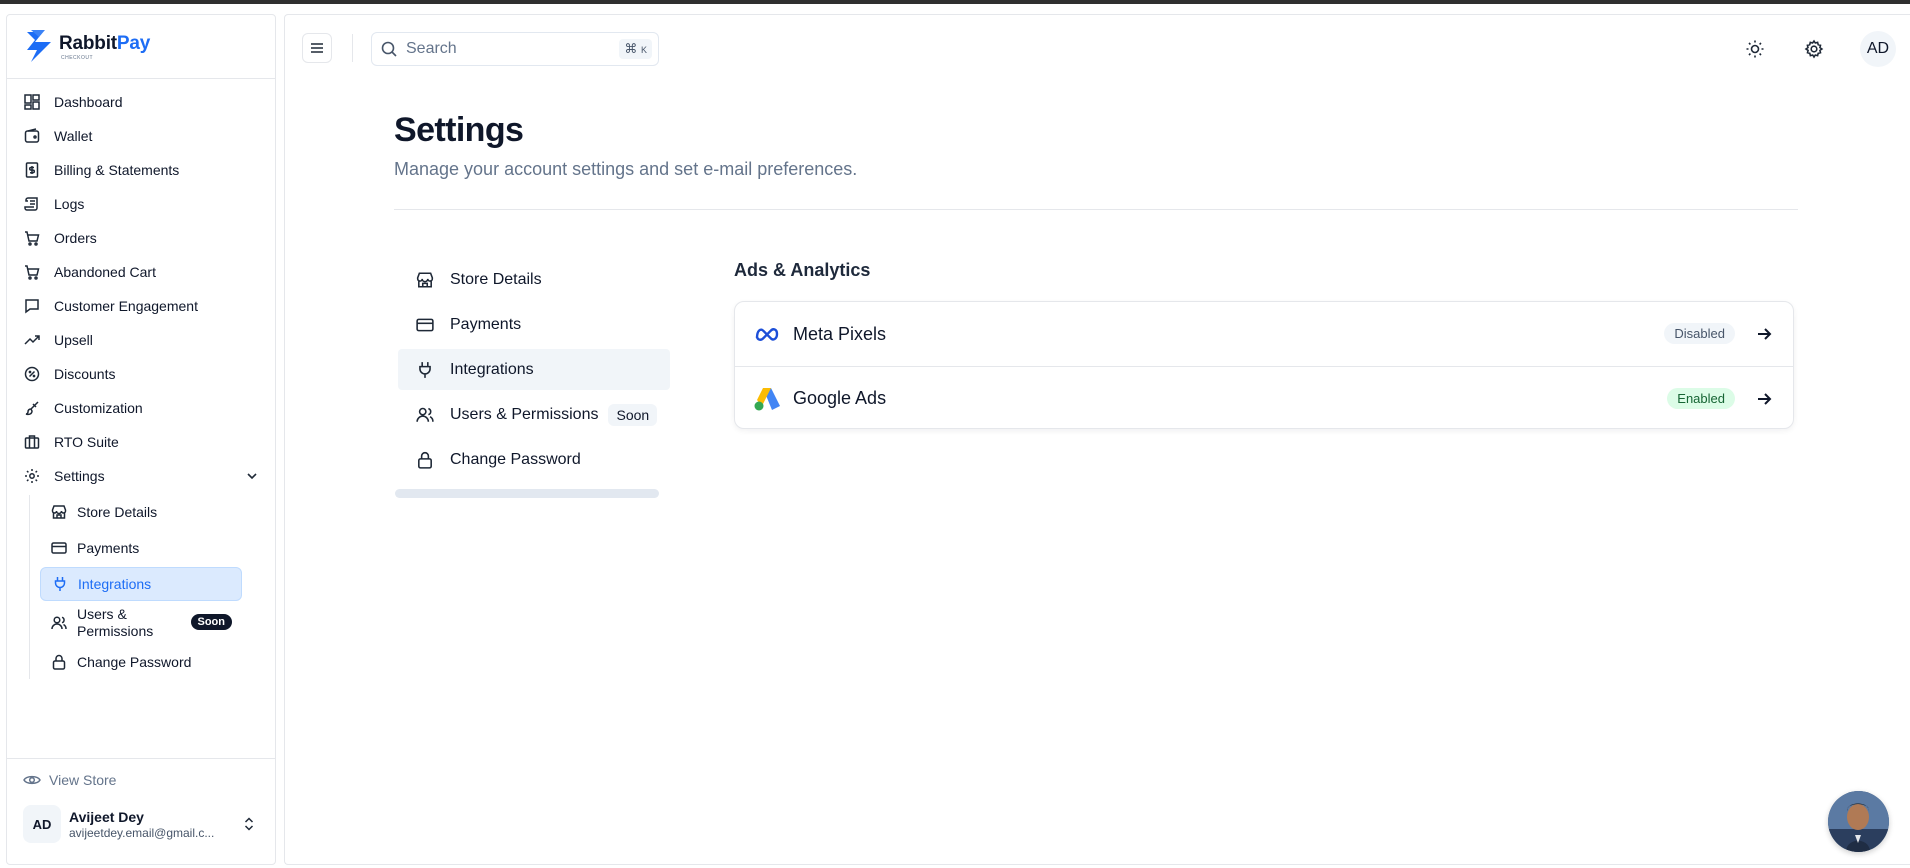  I want to click on sidebar-item-settings: Settings, so click(141, 476).